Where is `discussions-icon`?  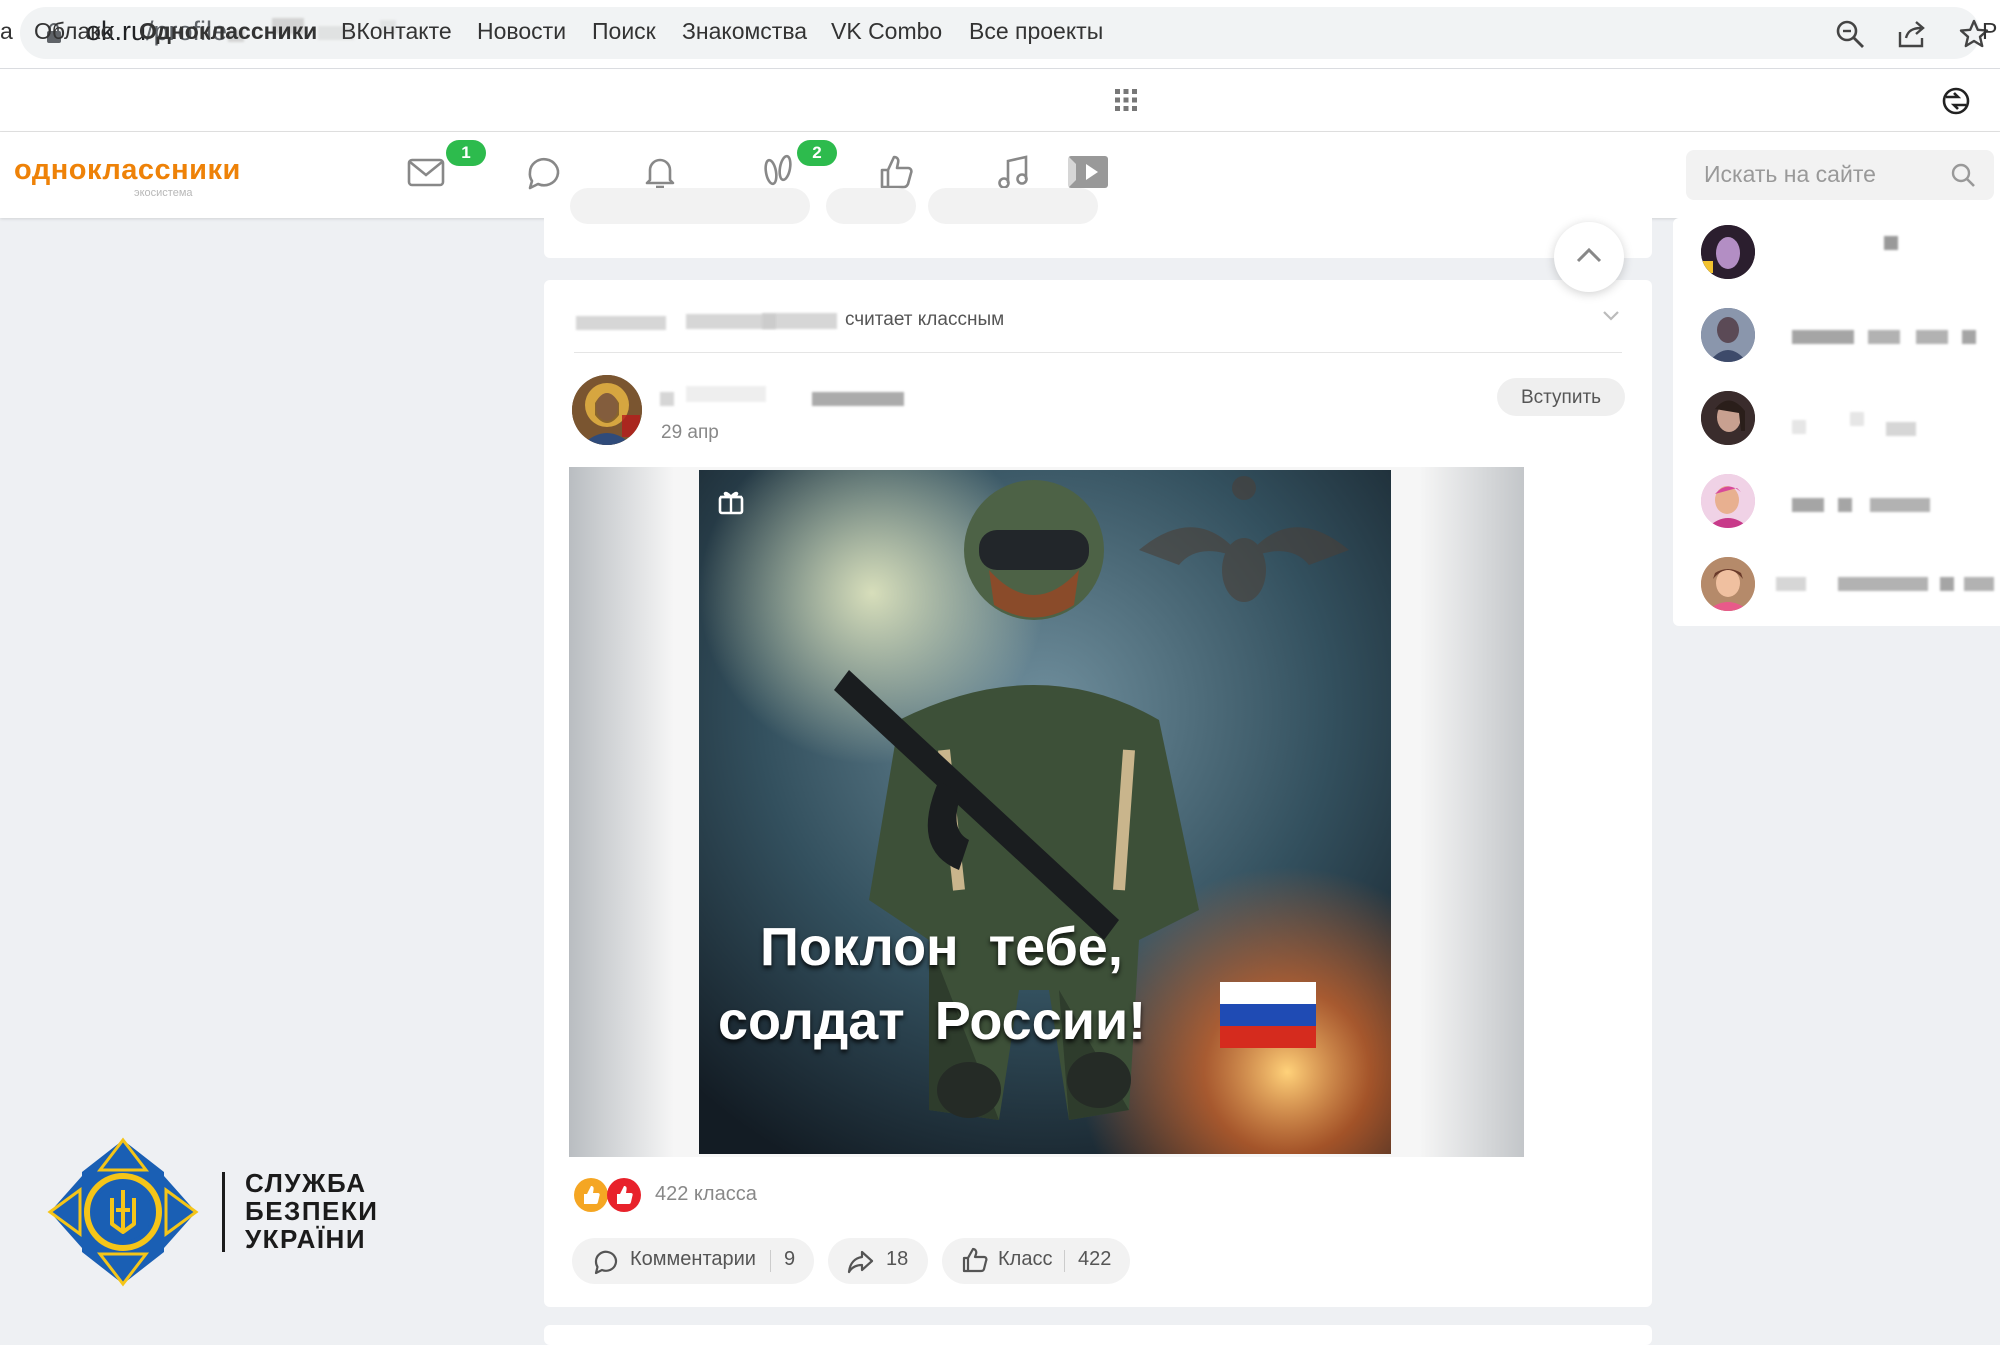
discussions-icon is located at coordinates (544, 172).